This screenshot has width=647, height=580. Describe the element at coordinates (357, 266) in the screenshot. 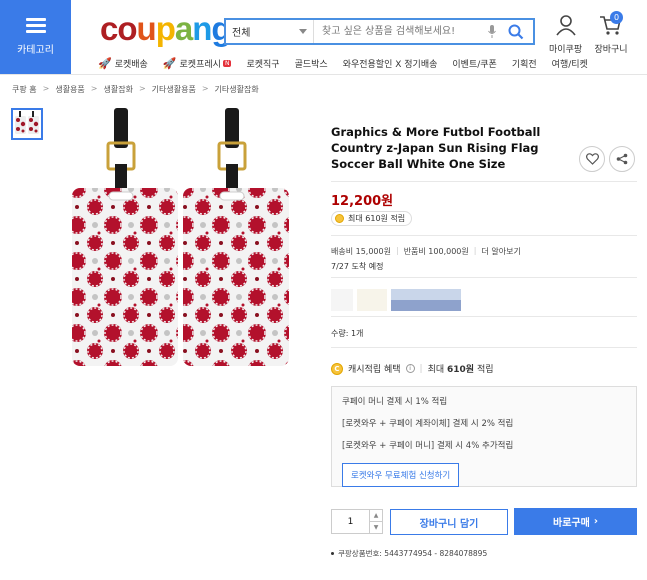

I see `arrival-date: 7/27 도착 예정` at that location.